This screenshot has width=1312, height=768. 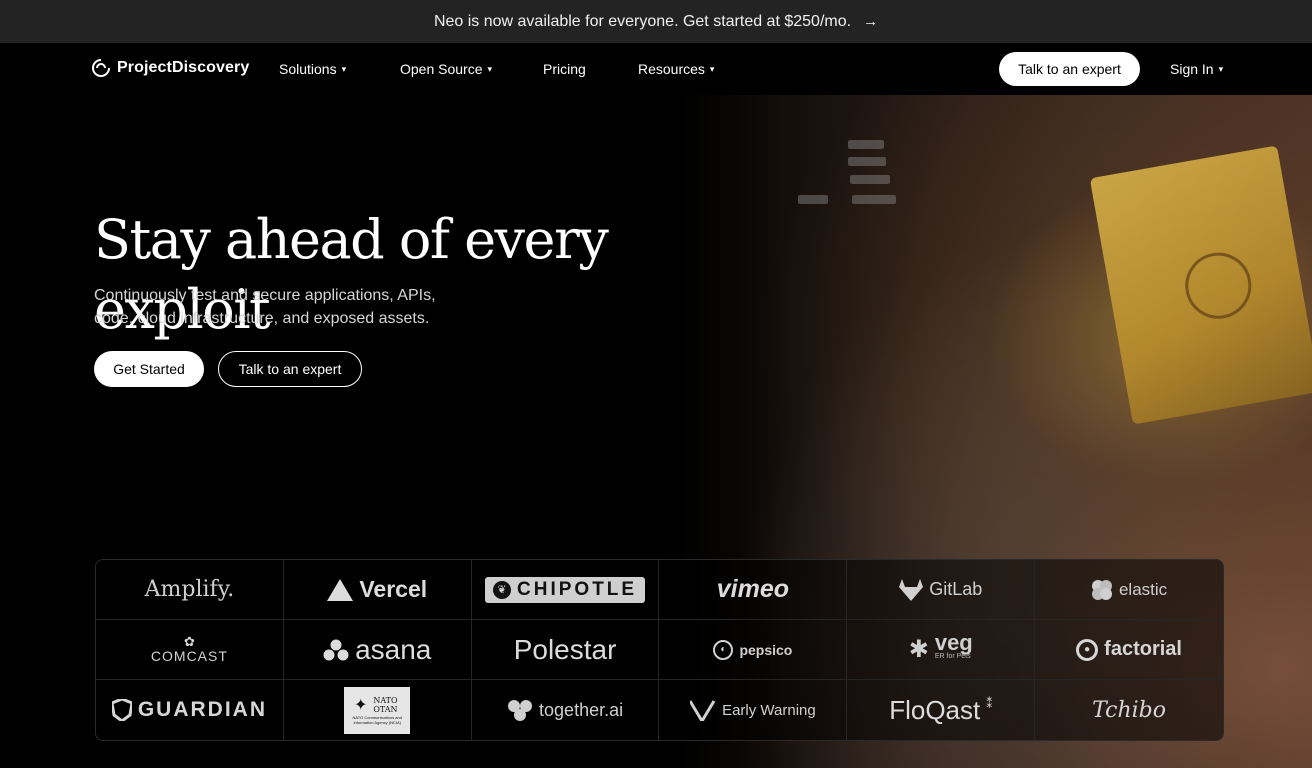 What do you see at coordinates (769, 710) in the screenshot?
I see `logo-early-warning-text: Early Warning` at bounding box center [769, 710].